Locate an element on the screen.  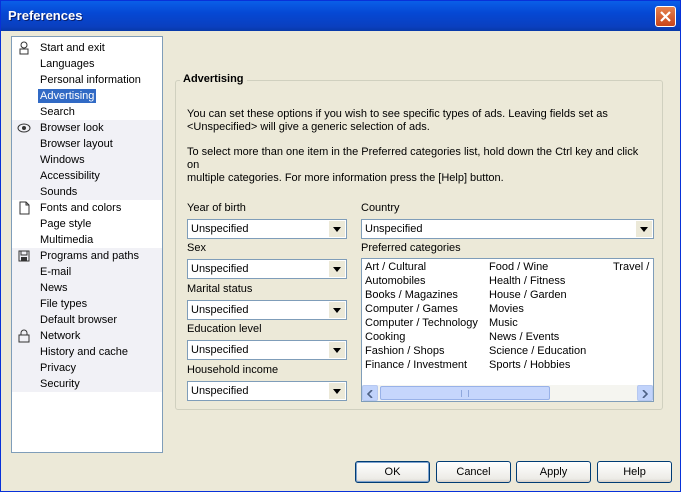
nav-item-file-types: File types is located at coordinates (87, 304).